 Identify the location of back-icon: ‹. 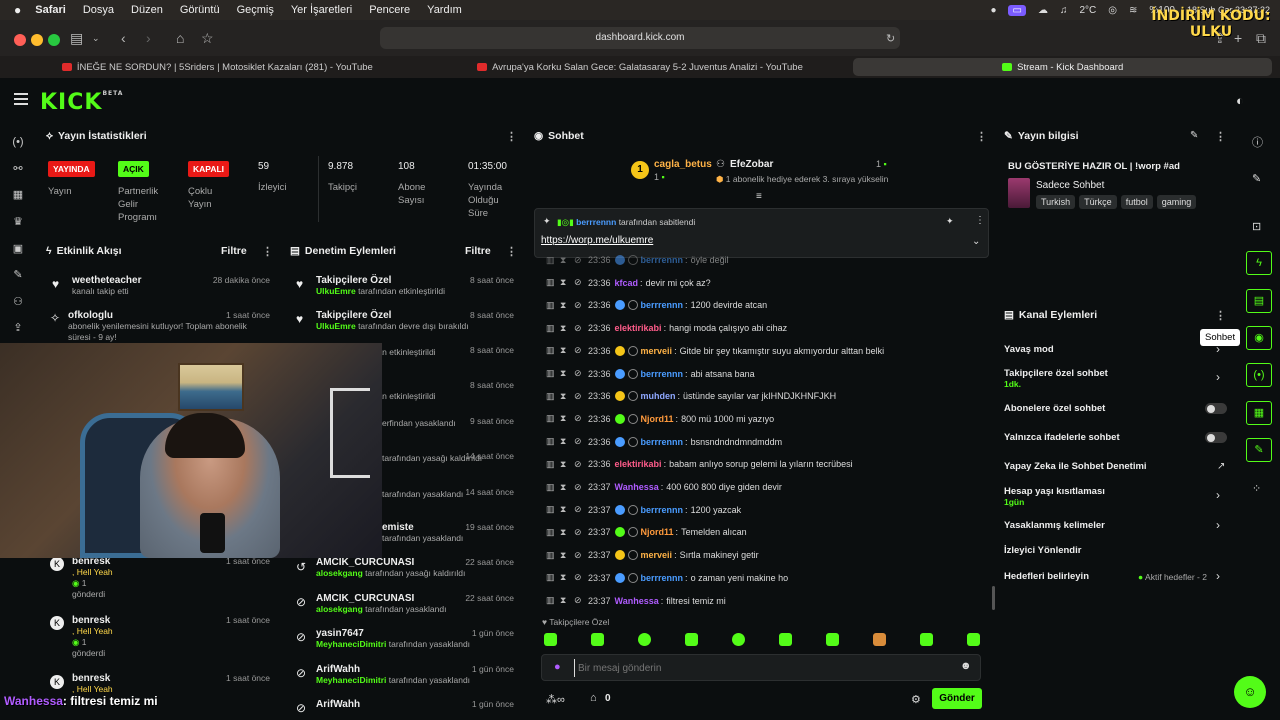
(123, 38).